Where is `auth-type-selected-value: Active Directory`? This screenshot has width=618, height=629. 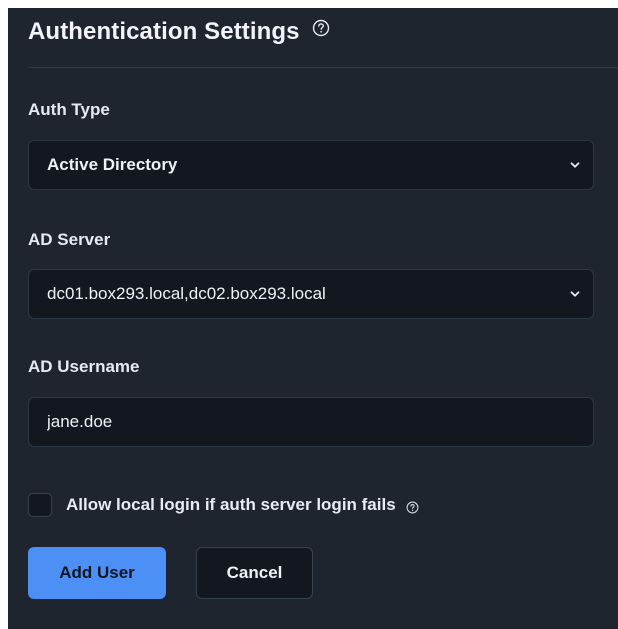
auth-type-selected-value: Active Directory is located at coordinates (112, 164).